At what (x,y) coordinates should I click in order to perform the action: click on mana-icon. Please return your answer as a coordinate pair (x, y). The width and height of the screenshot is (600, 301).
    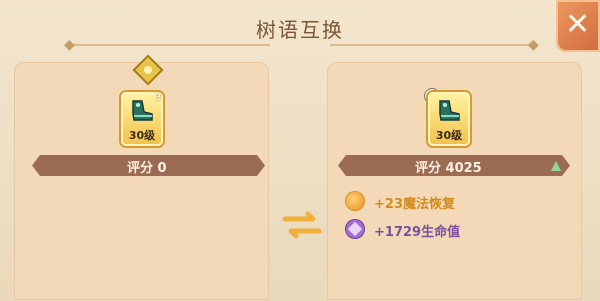
    Looking at the image, I should click on (355, 201).